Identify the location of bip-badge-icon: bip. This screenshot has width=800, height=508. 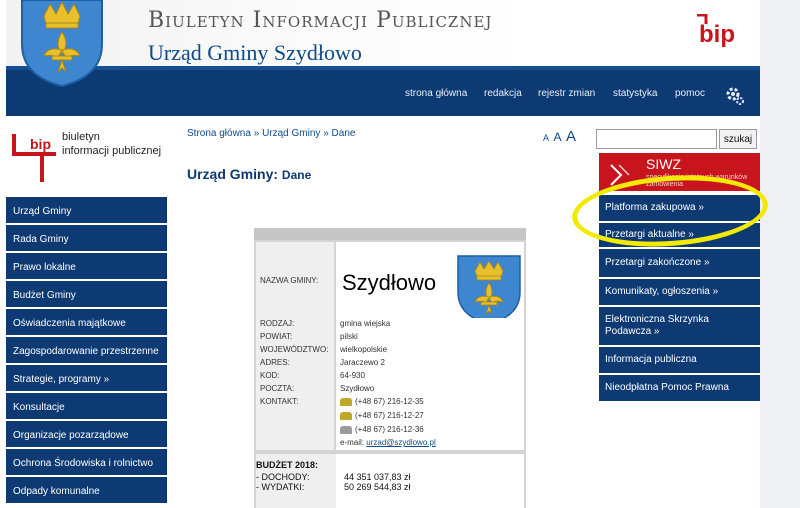
(34, 158).